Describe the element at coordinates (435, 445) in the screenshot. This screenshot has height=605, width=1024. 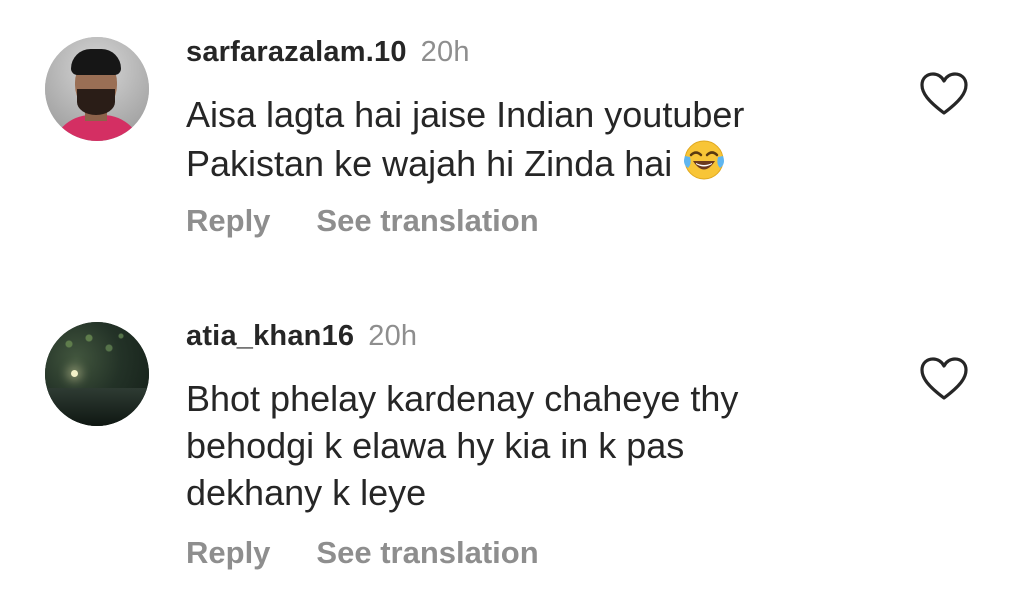
I see `comment-text-line: behodgi k elawa hy kia in k pas` at that location.